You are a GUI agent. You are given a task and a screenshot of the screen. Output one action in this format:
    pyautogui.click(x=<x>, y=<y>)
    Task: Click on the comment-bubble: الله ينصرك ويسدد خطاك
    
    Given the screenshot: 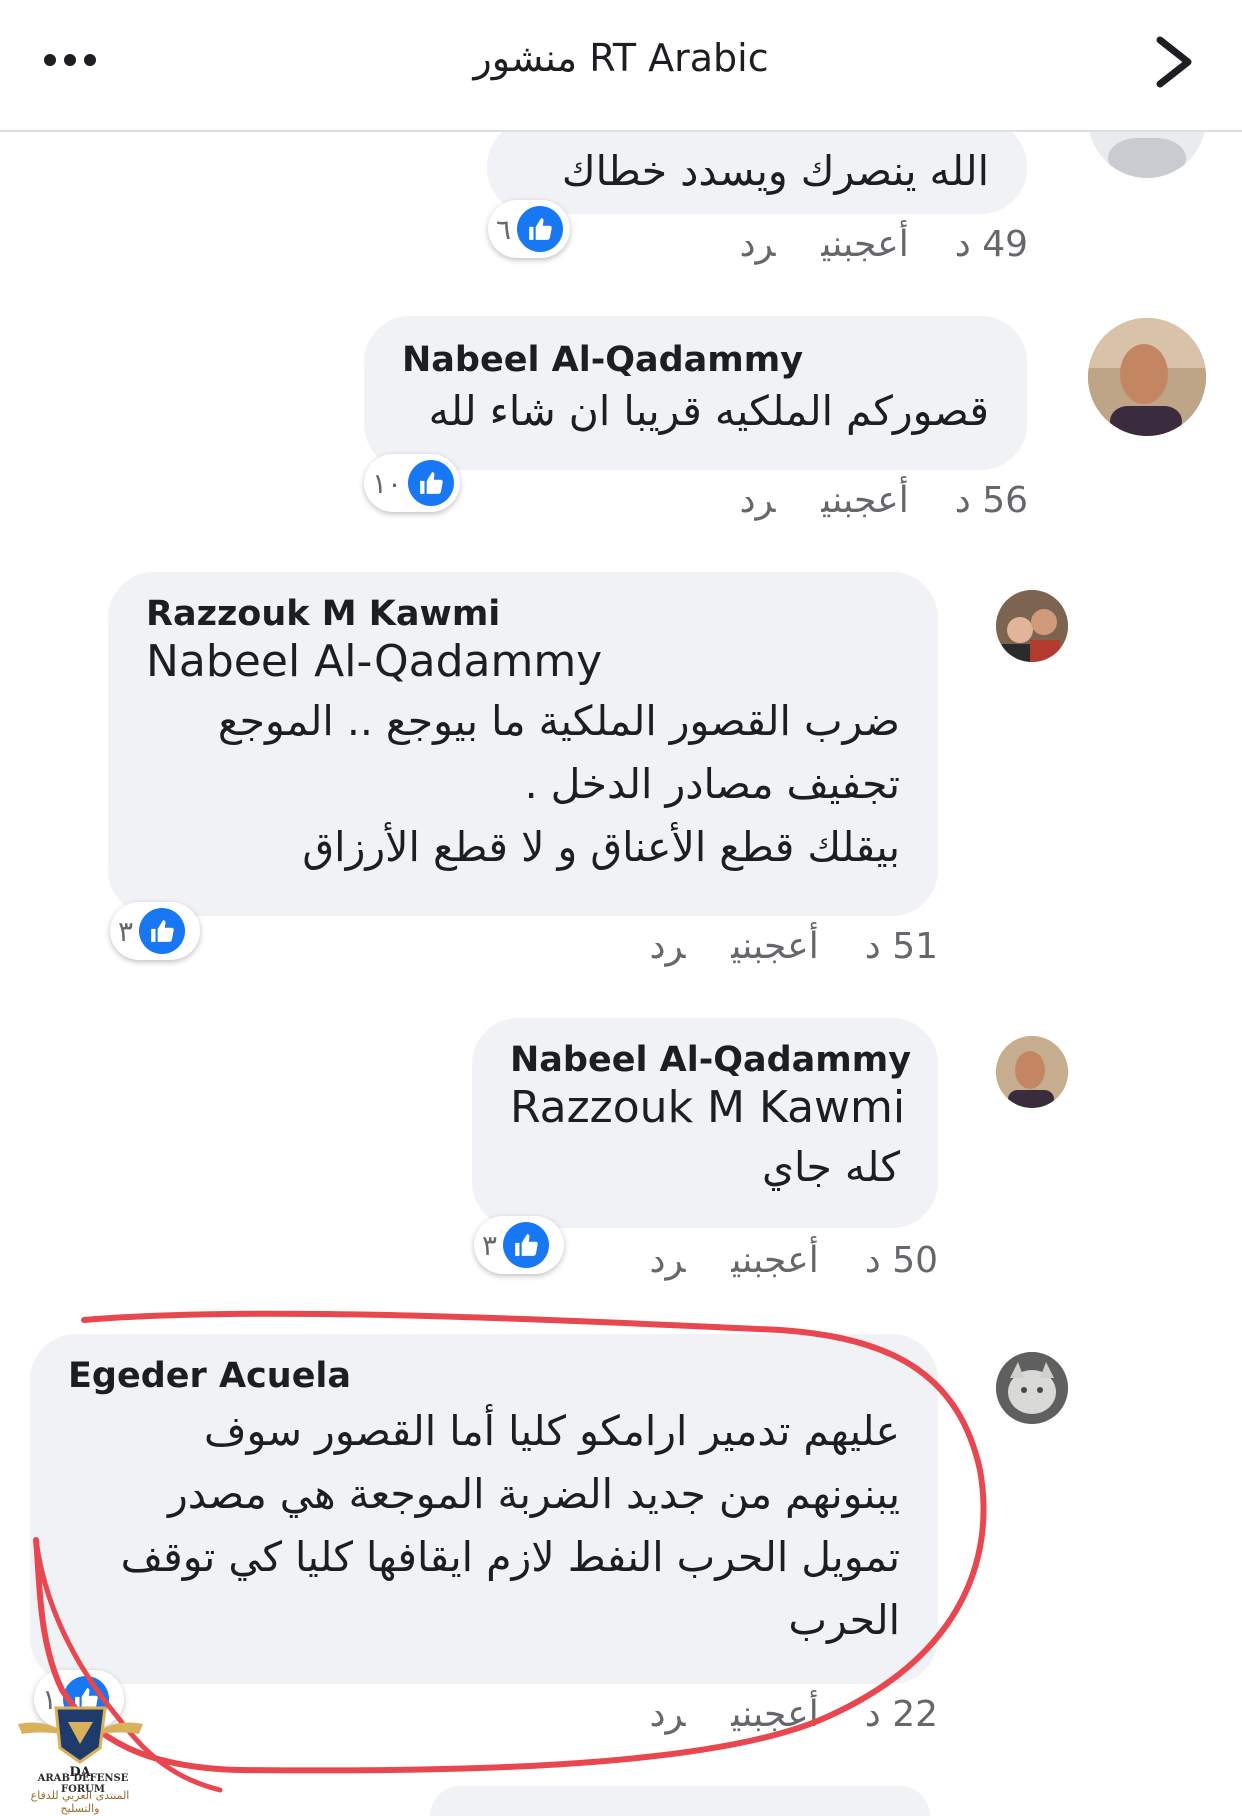 What is the action you would take?
    pyautogui.click(x=757, y=167)
    